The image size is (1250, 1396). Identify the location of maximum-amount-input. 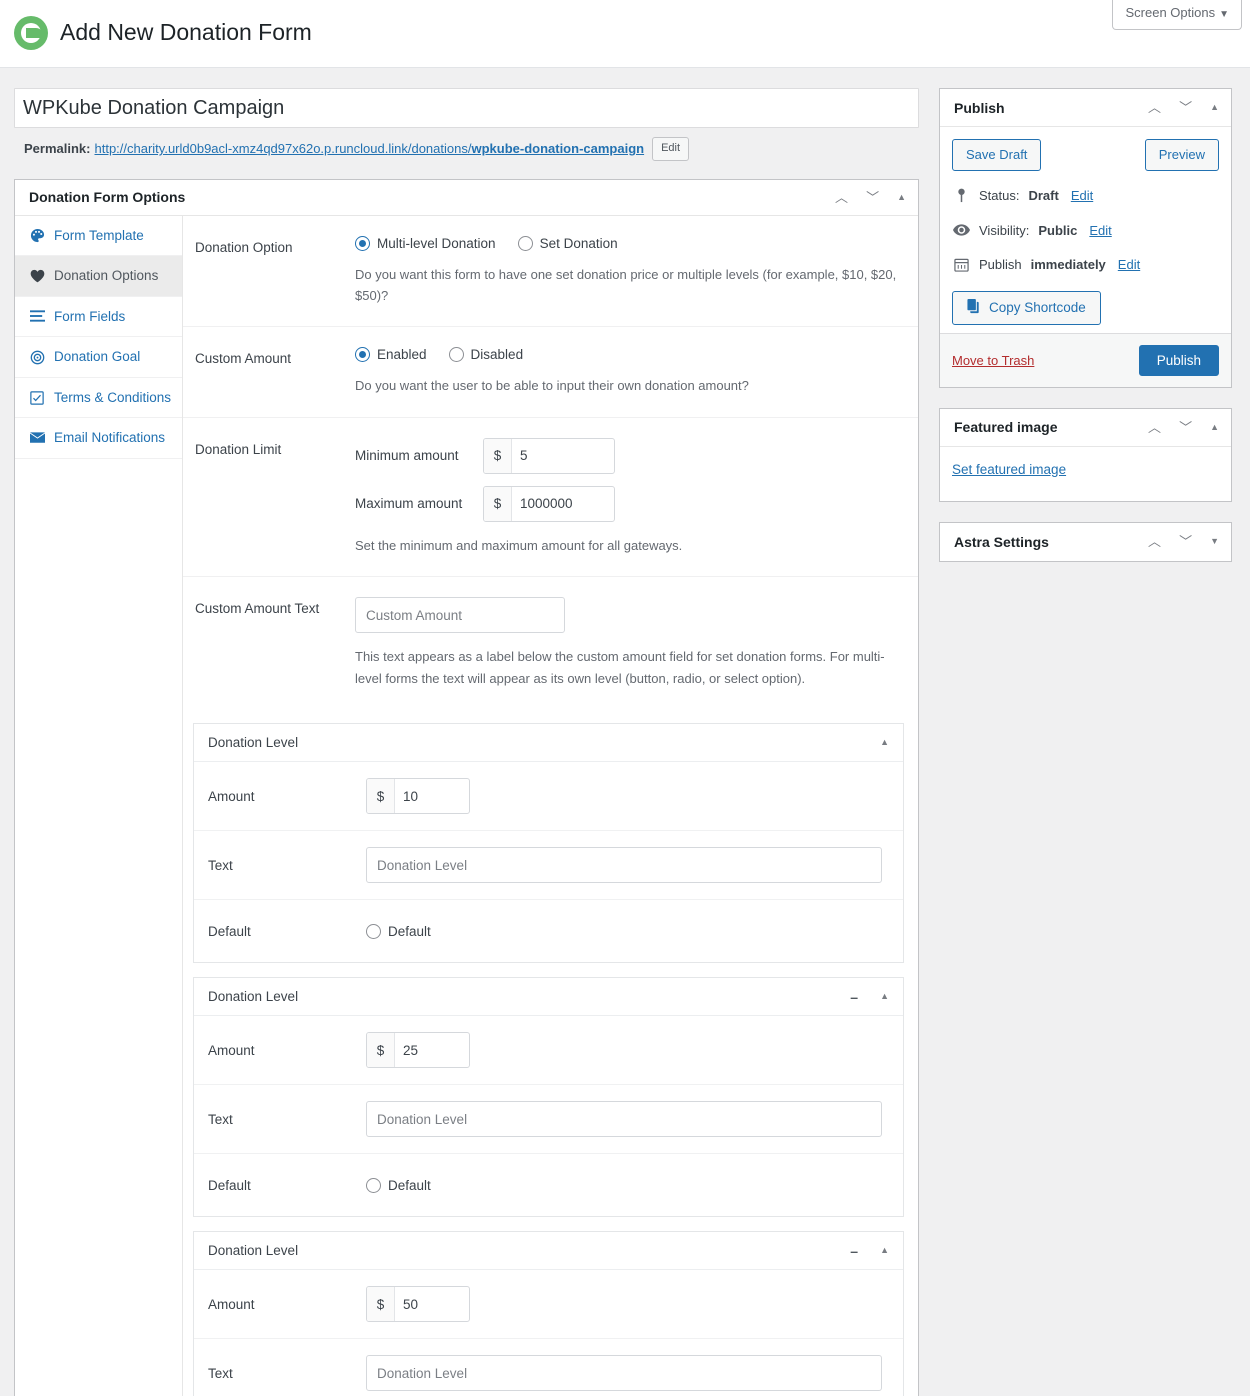
(563, 503).